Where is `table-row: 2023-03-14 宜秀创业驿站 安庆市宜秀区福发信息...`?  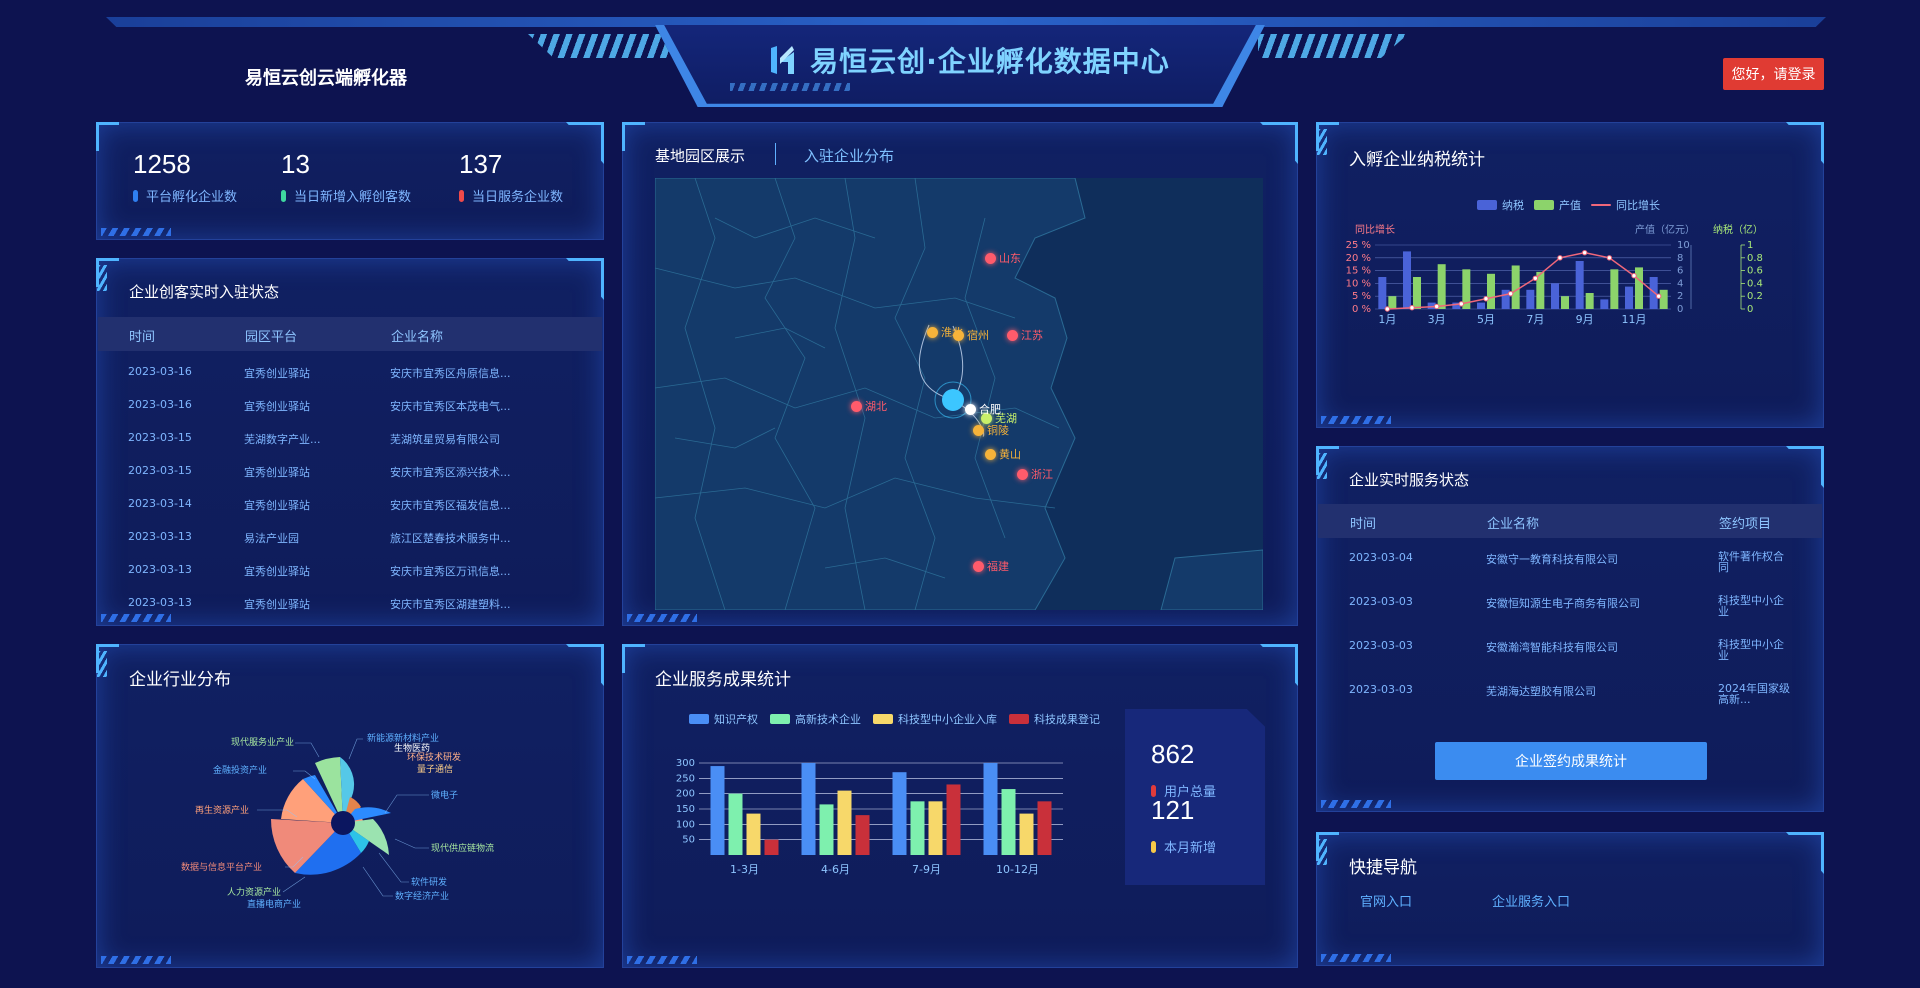
table-row: 2023-03-14 宜秀创业驿站 安庆市宜秀区福发信息... is located at coordinates (350, 503).